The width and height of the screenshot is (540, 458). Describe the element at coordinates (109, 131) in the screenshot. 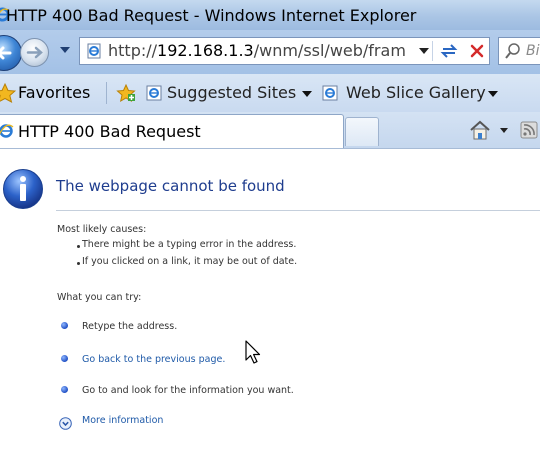

I see `tab-title: HTTP 400 Bad Request` at that location.